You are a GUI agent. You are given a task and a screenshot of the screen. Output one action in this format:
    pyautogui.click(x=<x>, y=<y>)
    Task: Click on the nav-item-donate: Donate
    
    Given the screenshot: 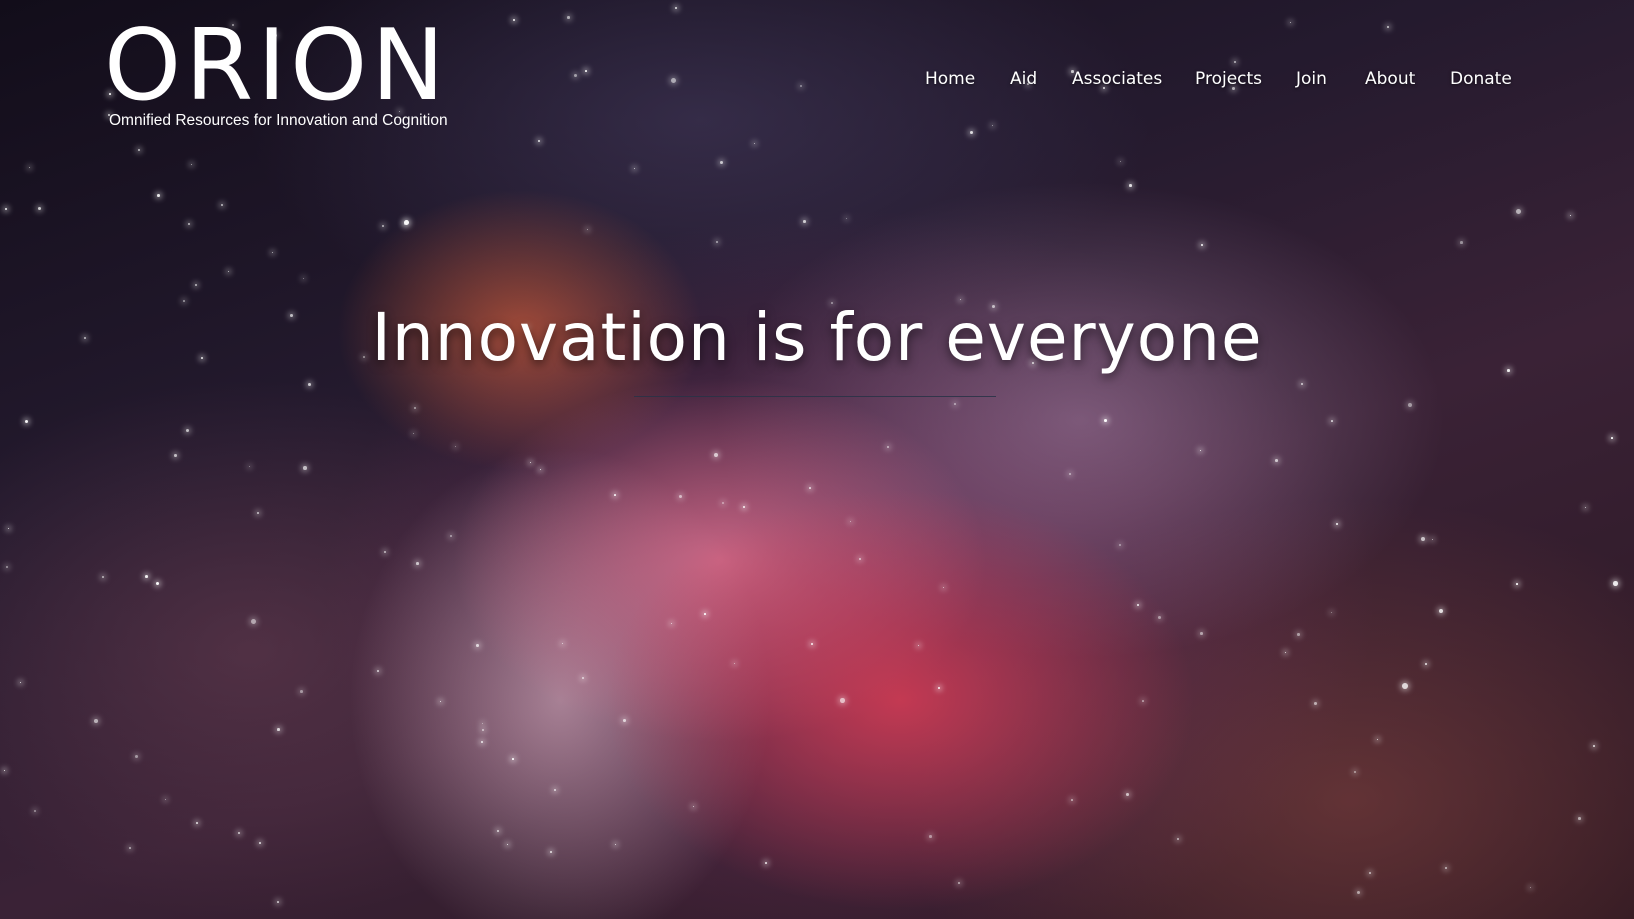 What is the action you would take?
    pyautogui.click(x=1481, y=79)
    